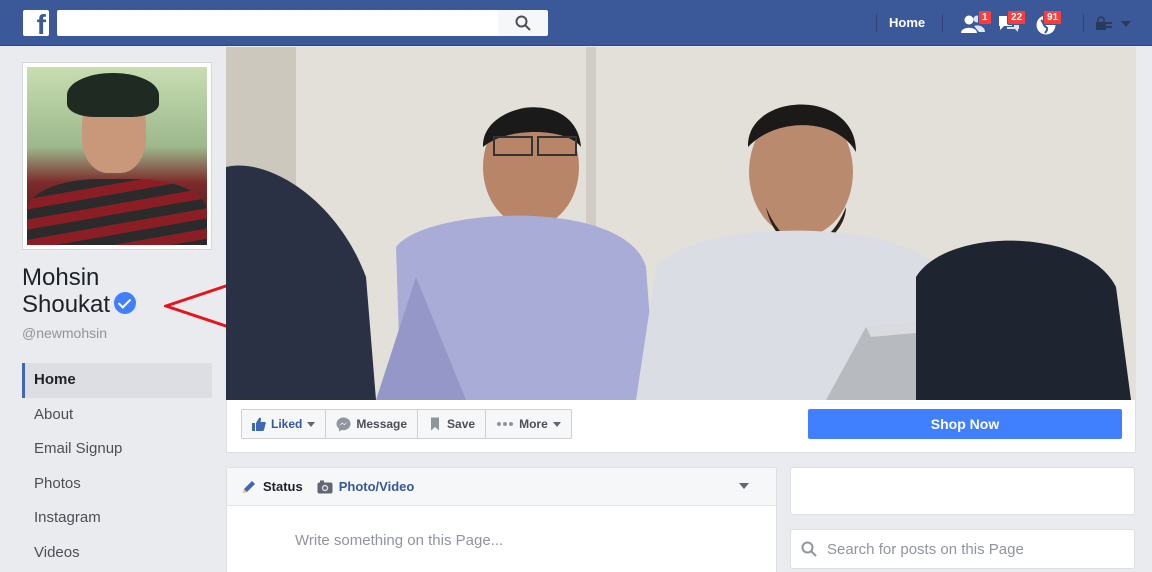 The image size is (1152, 572). I want to click on page-action-bar: Liked Message Save More Shop Now, so click(681, 426).